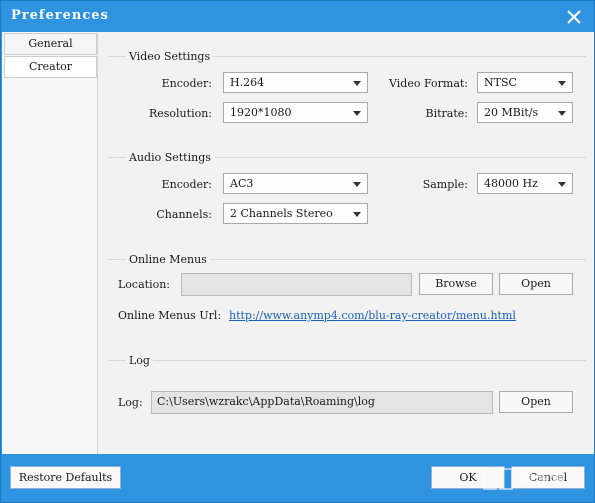  Describe the element at coordinates (548, 477) in the screenshot. I see `cancel-button: Cancel` at that location.